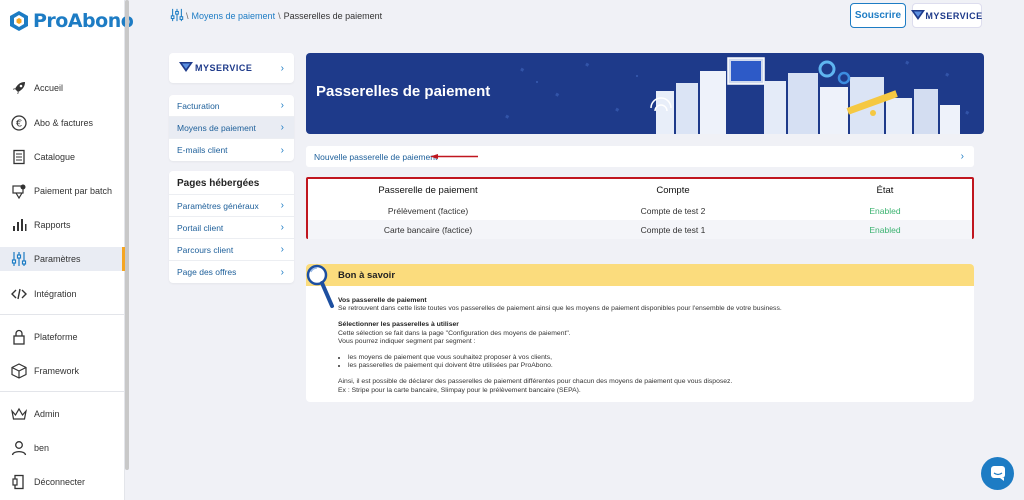  What do you see at coordinates (62, 123) in the screenshot?
I see `nav-abo-factures: € Abo & factures` at bounding box center [62, 123].